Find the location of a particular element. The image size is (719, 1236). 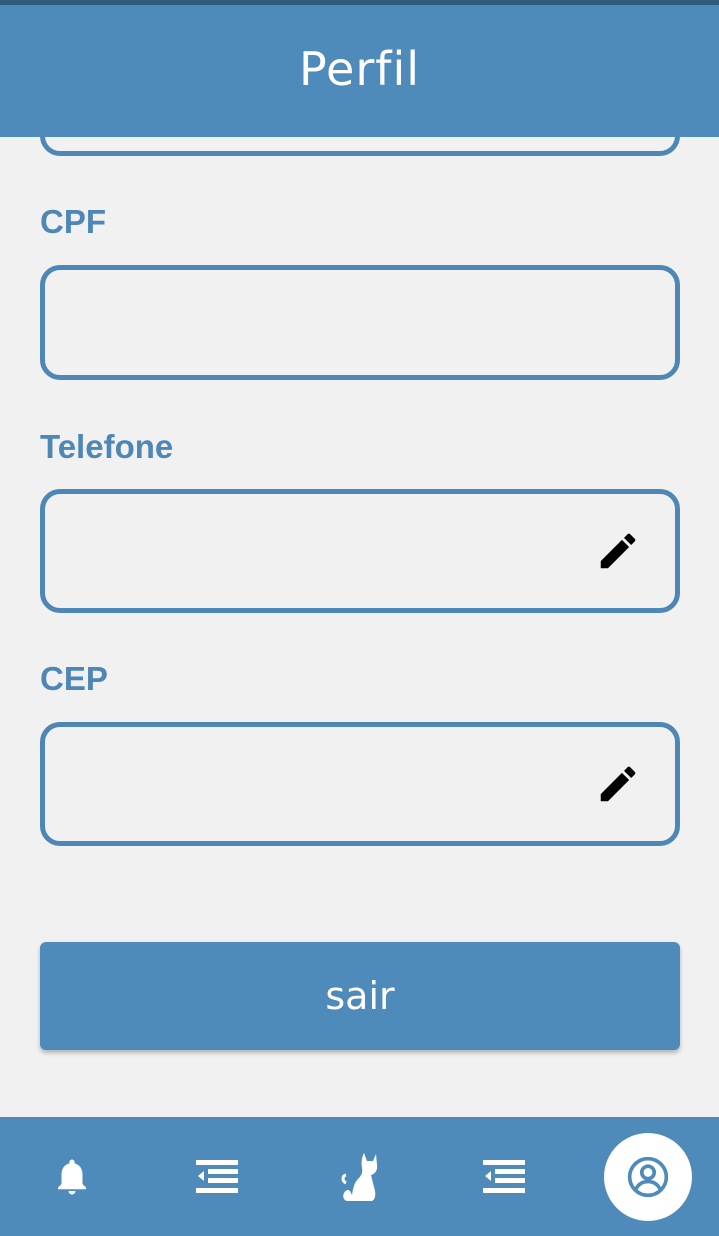

nav-pets is located at coordinates (360, 1176).